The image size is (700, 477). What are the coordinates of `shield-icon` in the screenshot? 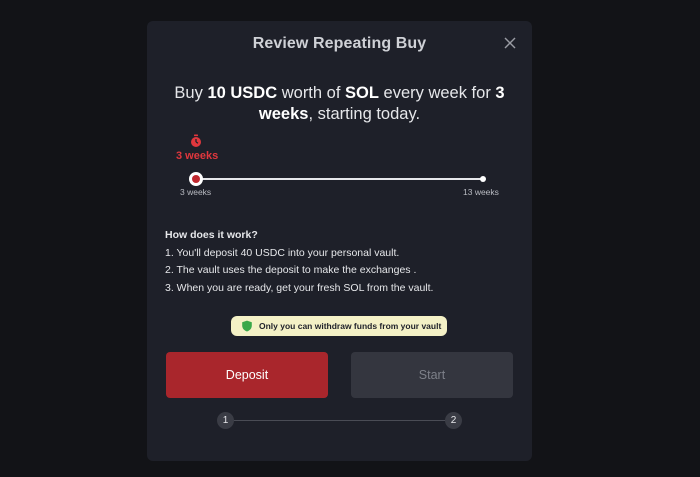 It's located at (247, 326).